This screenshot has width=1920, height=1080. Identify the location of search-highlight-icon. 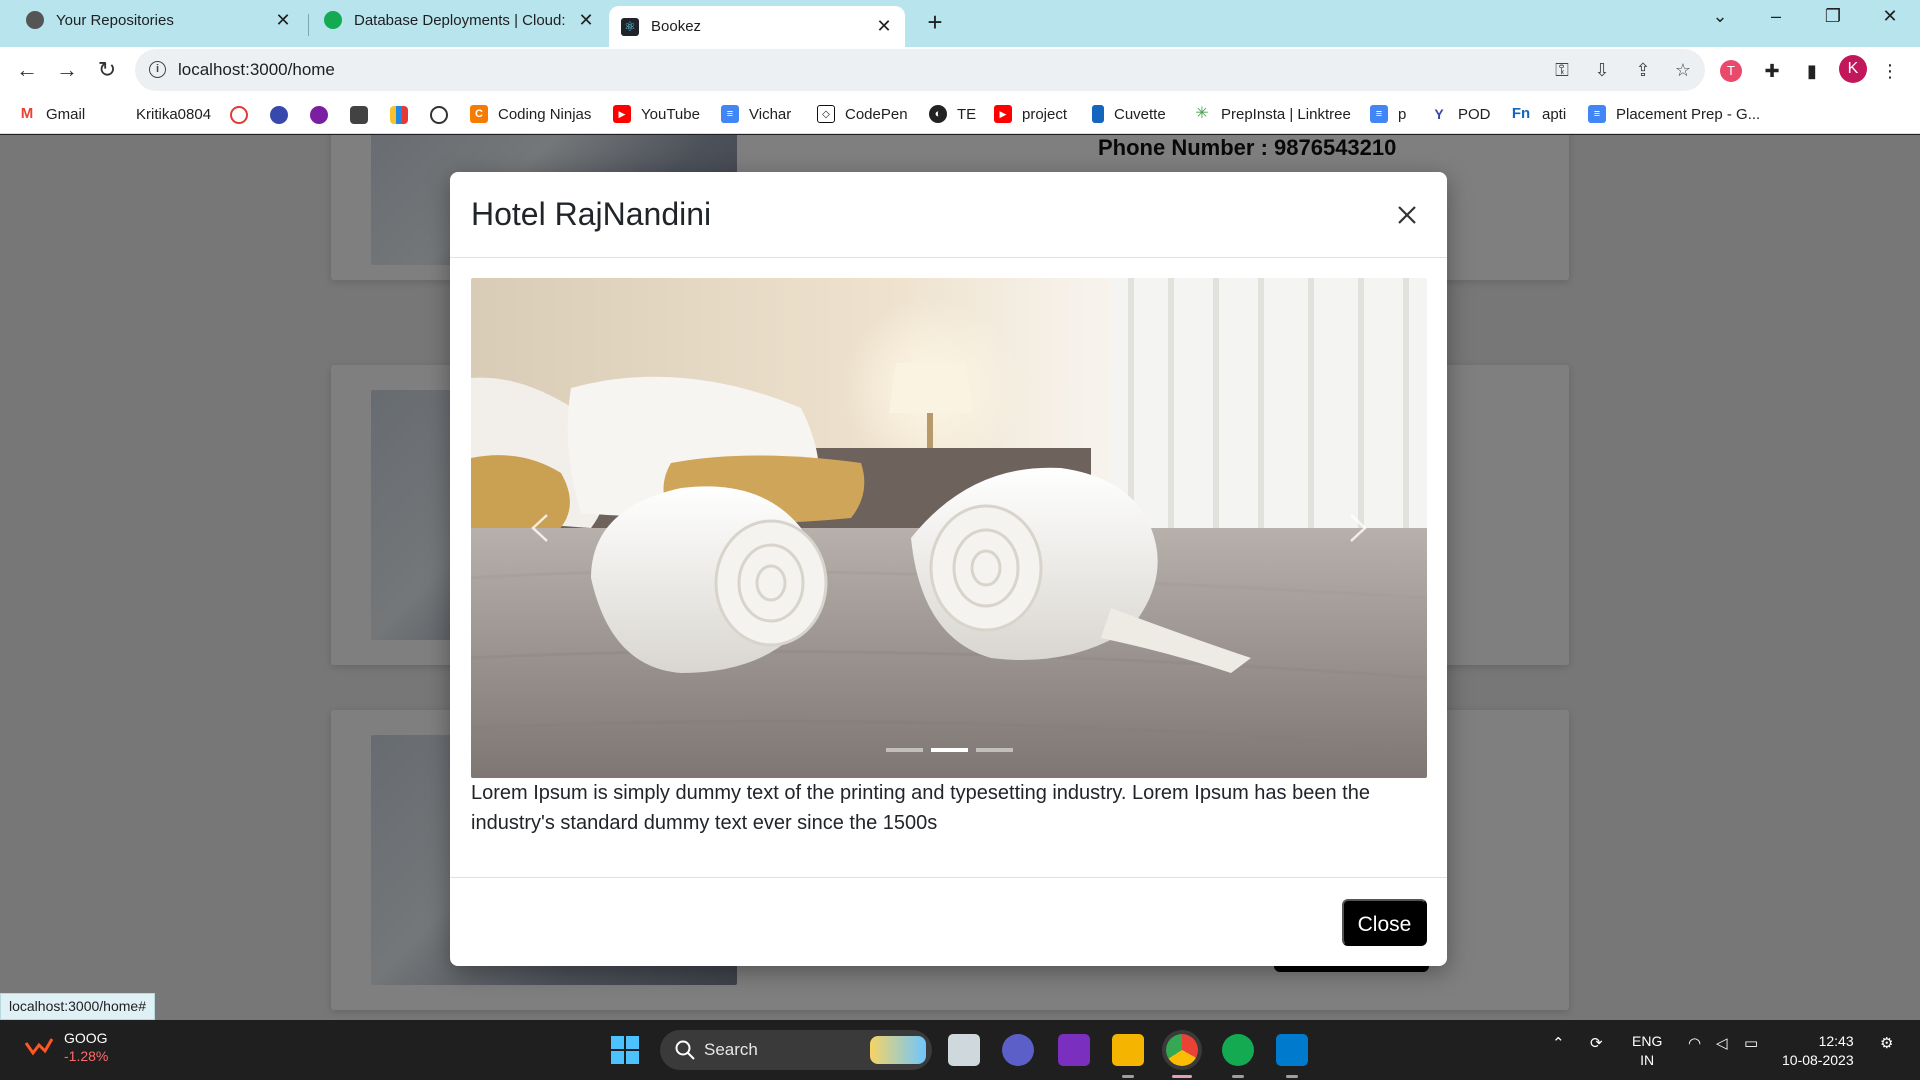
(898, 1050).